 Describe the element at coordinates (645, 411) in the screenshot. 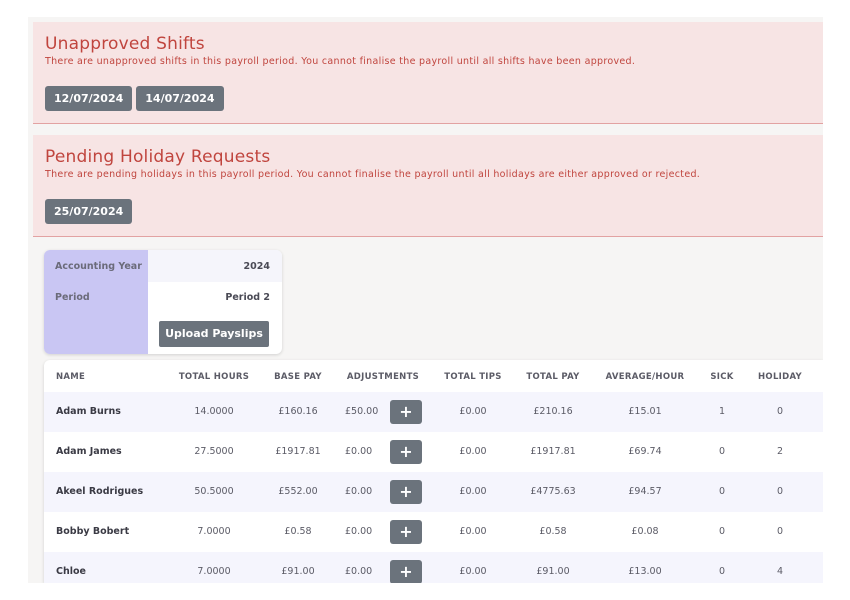

I see `average-hour: £15.01` at that location.